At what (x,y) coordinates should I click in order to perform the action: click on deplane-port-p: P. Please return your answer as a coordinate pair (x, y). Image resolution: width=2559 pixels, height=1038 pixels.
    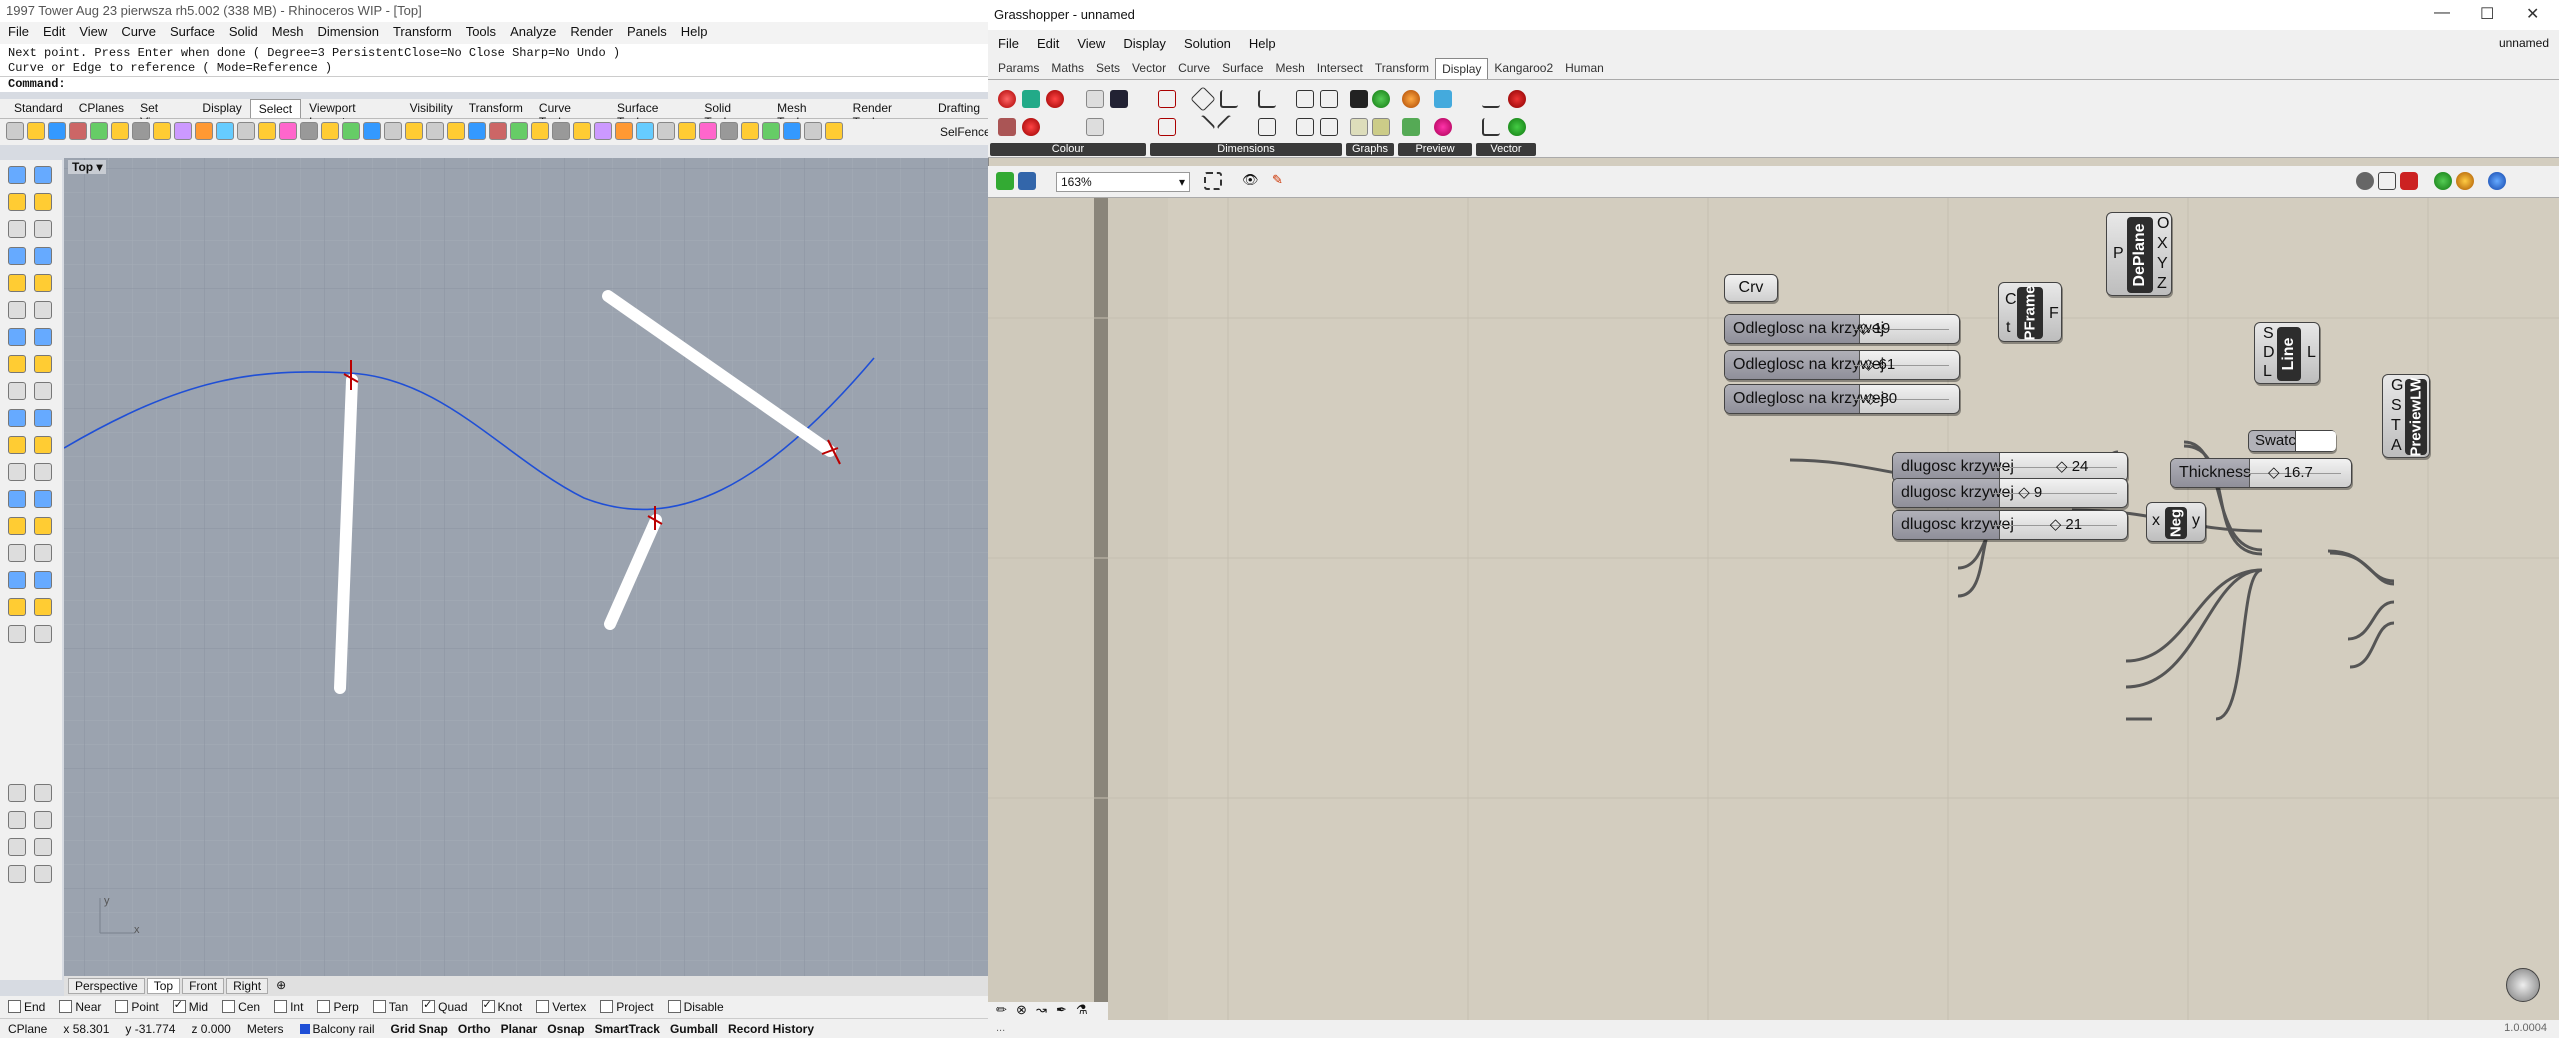
    Looking at the image, I should click on (2118, 254).